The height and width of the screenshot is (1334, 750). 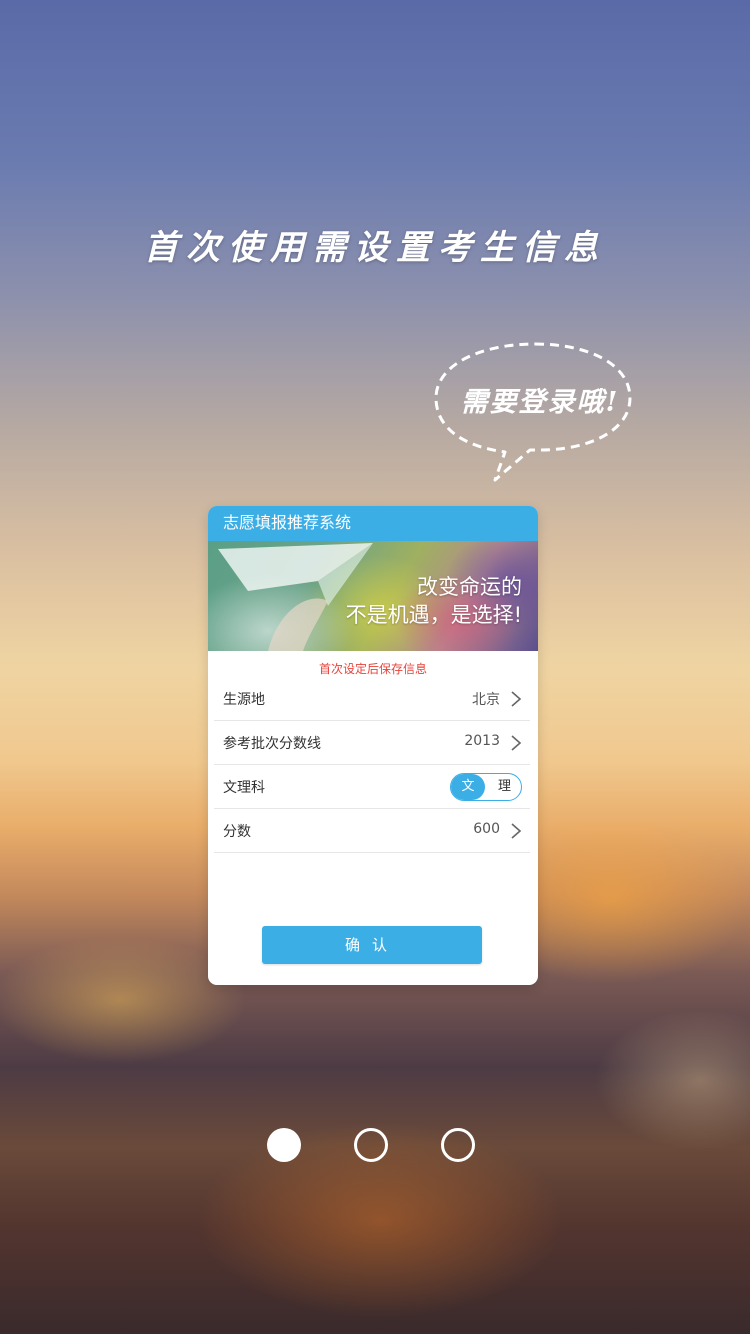 What do you see at coordinates (372, 743) in the screenshot?
I see `batch-row: 参考批次分数线 2013` at bounding box center [372, 743].